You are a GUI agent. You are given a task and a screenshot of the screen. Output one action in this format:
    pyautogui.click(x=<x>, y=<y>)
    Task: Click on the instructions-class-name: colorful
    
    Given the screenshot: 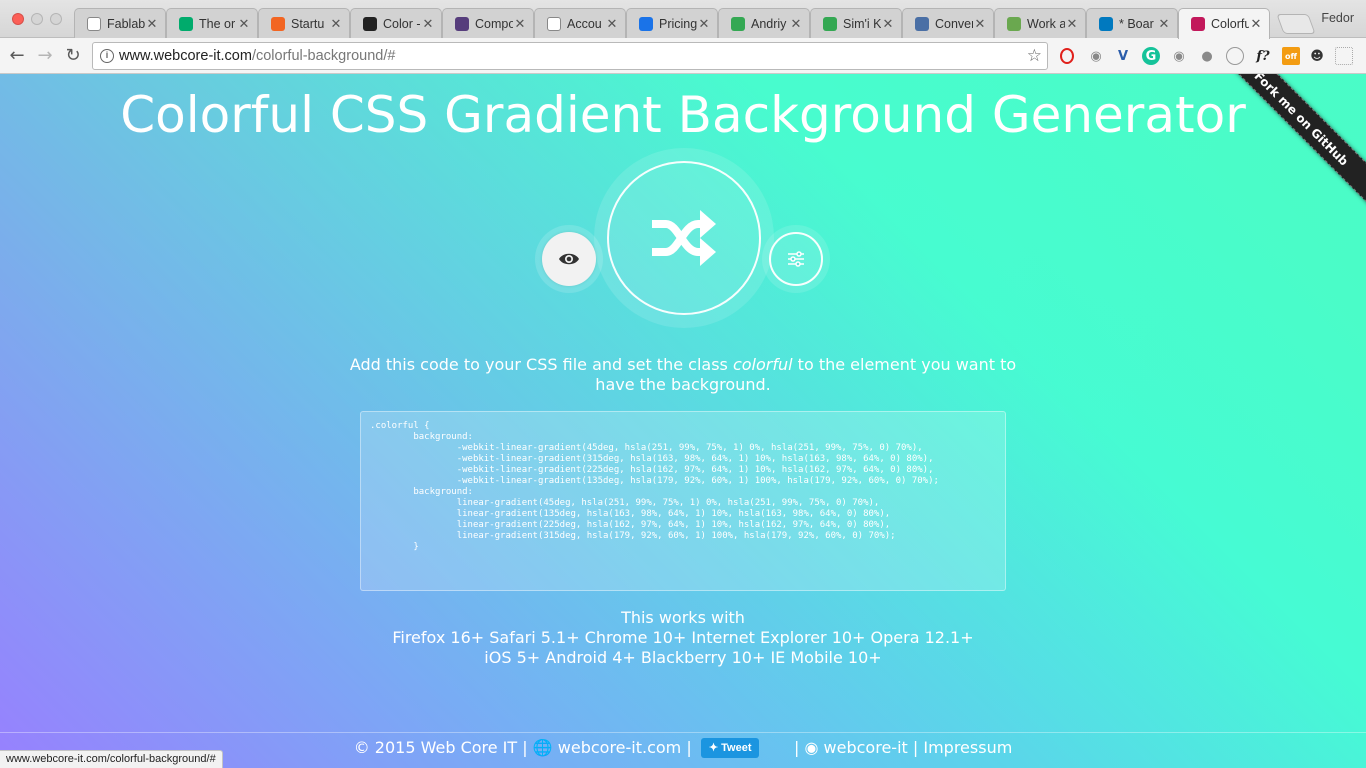 What is the action you would take?
    pyautogui.click(x=762, y=364)
    